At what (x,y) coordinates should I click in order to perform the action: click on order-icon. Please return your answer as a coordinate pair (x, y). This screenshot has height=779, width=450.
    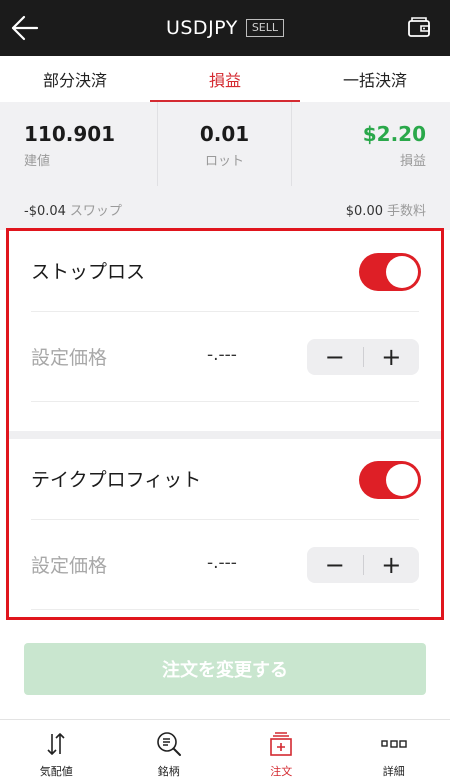
    Looking at the image, I should click on (281, 744).